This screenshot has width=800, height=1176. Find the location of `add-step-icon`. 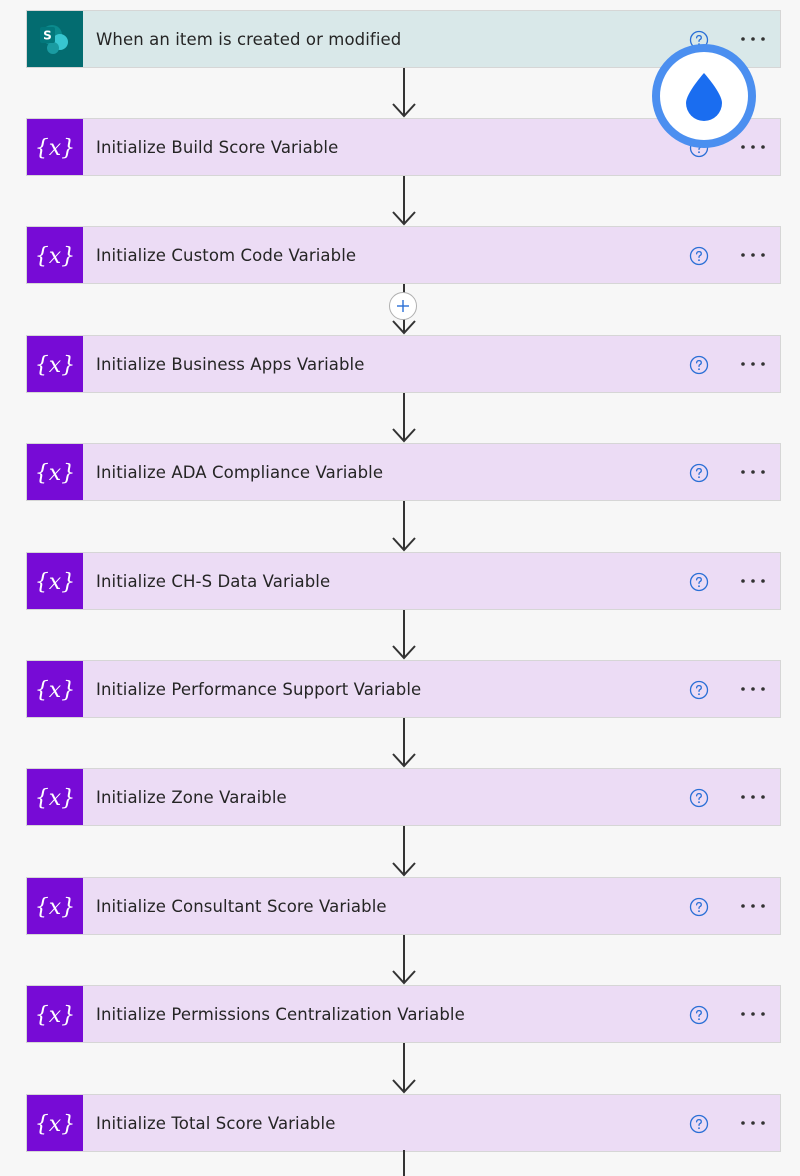

add-step-icon is located at coordinates (403, 306).